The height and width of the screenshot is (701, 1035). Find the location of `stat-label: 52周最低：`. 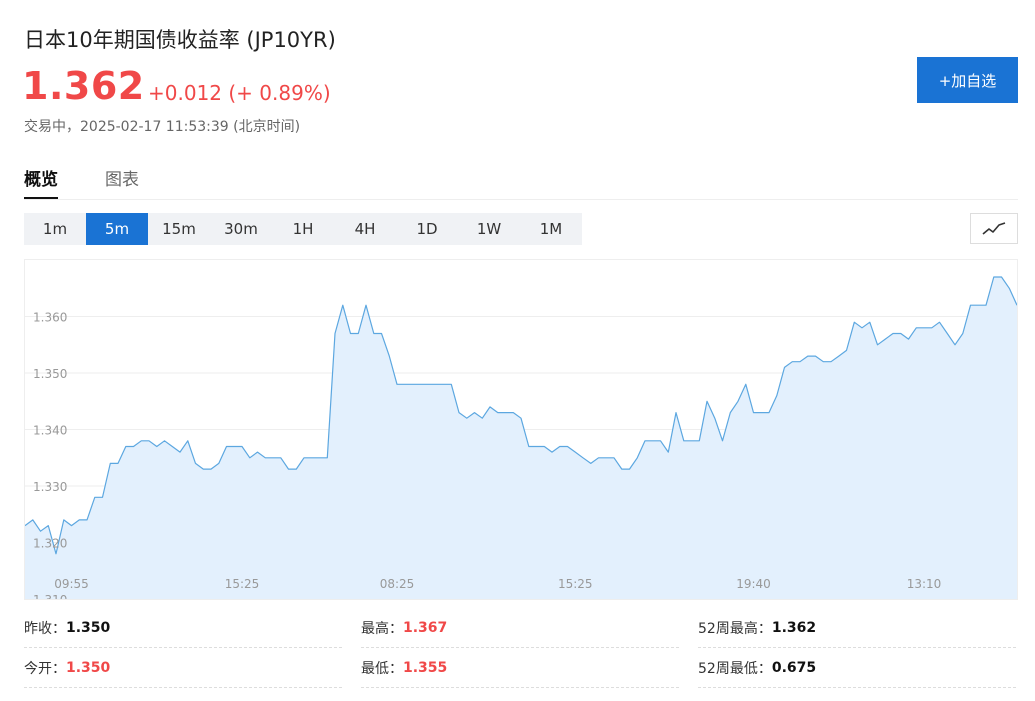

stat-label: 52周最低： is located at coordinates (735, 668).